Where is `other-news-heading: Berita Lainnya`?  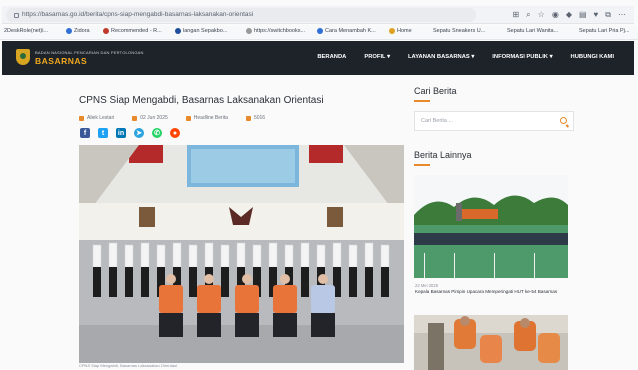 other-news-heading: Berita Lainnya is located at coordinates (443, 155).